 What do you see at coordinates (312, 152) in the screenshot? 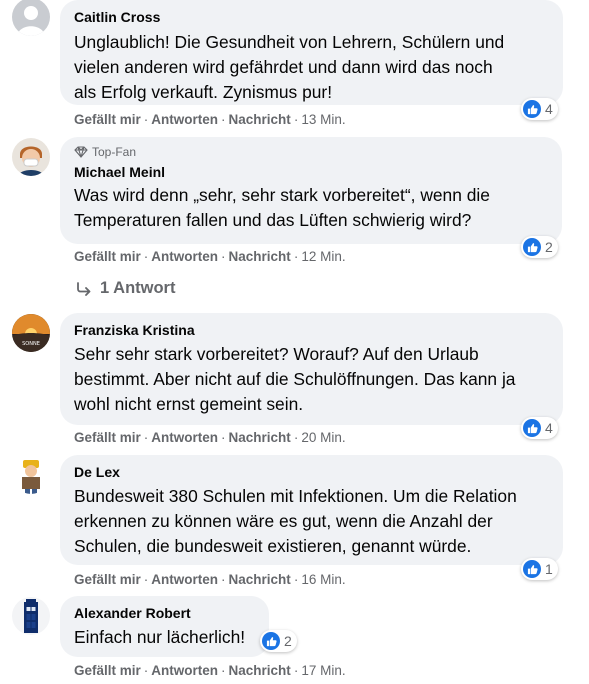
I see `top-fan-badge: Top-Fan` at bounding box center [312, 152].